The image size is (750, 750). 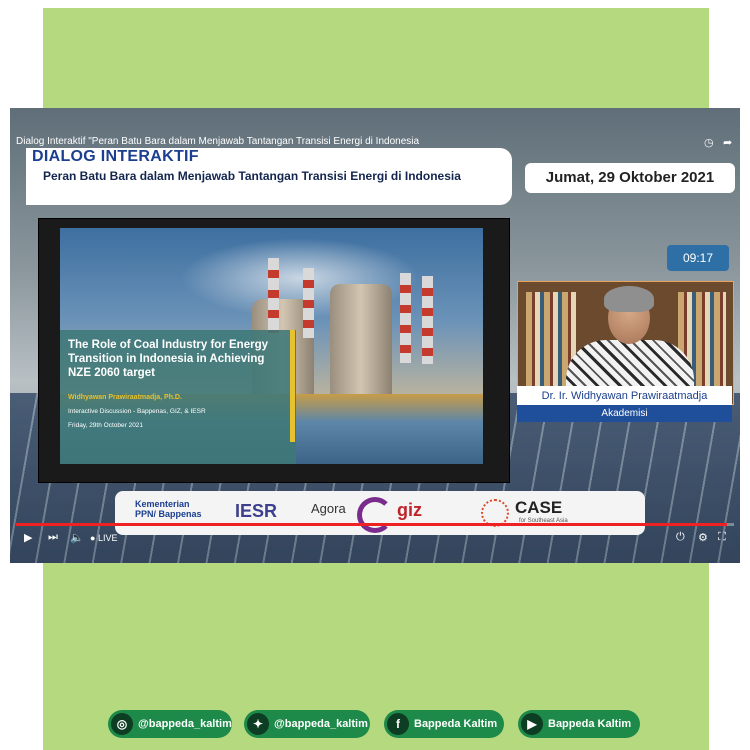 I want to click on play-icon: ▶, so click(x=28, y=537).